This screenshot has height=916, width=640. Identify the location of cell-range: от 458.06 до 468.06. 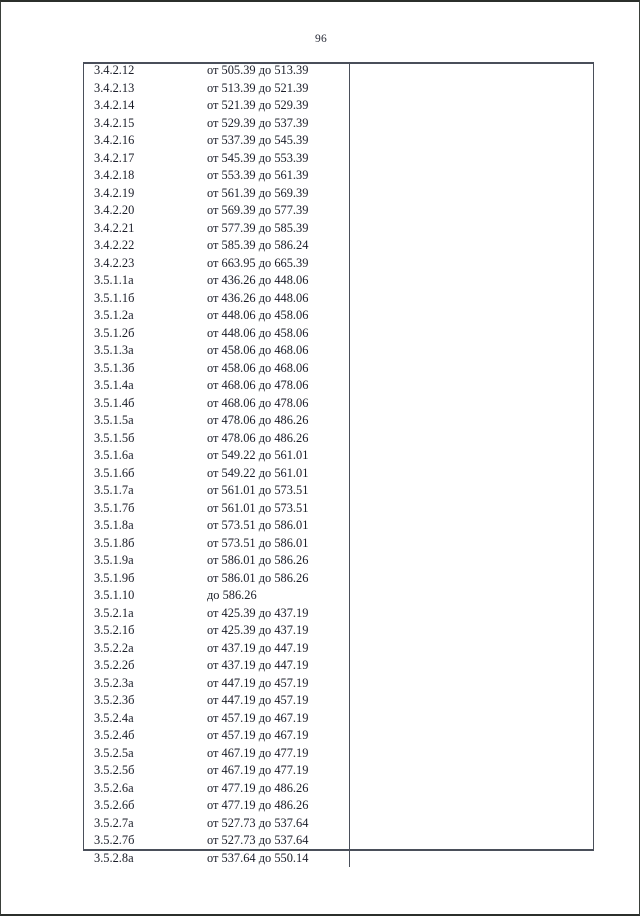
(258, 367).